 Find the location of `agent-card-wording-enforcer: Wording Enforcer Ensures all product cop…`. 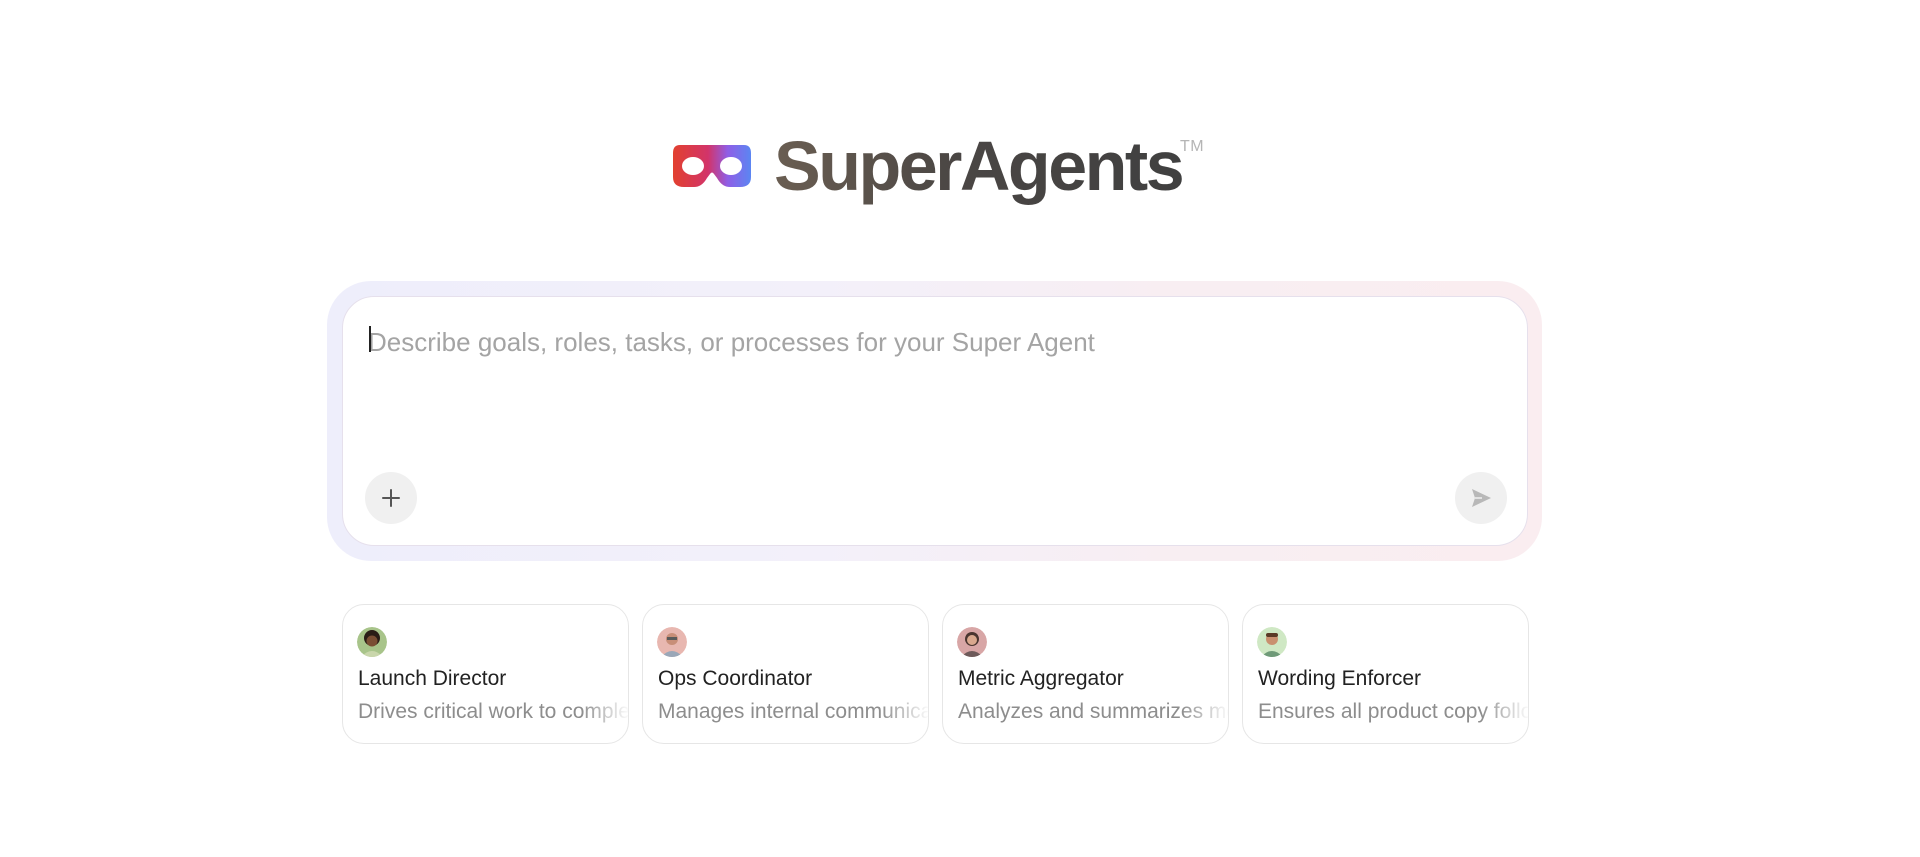

agent-card-wording-enforcer: Wording Enforcer Ensures all product cop… is located at coordinates (1385, 674).